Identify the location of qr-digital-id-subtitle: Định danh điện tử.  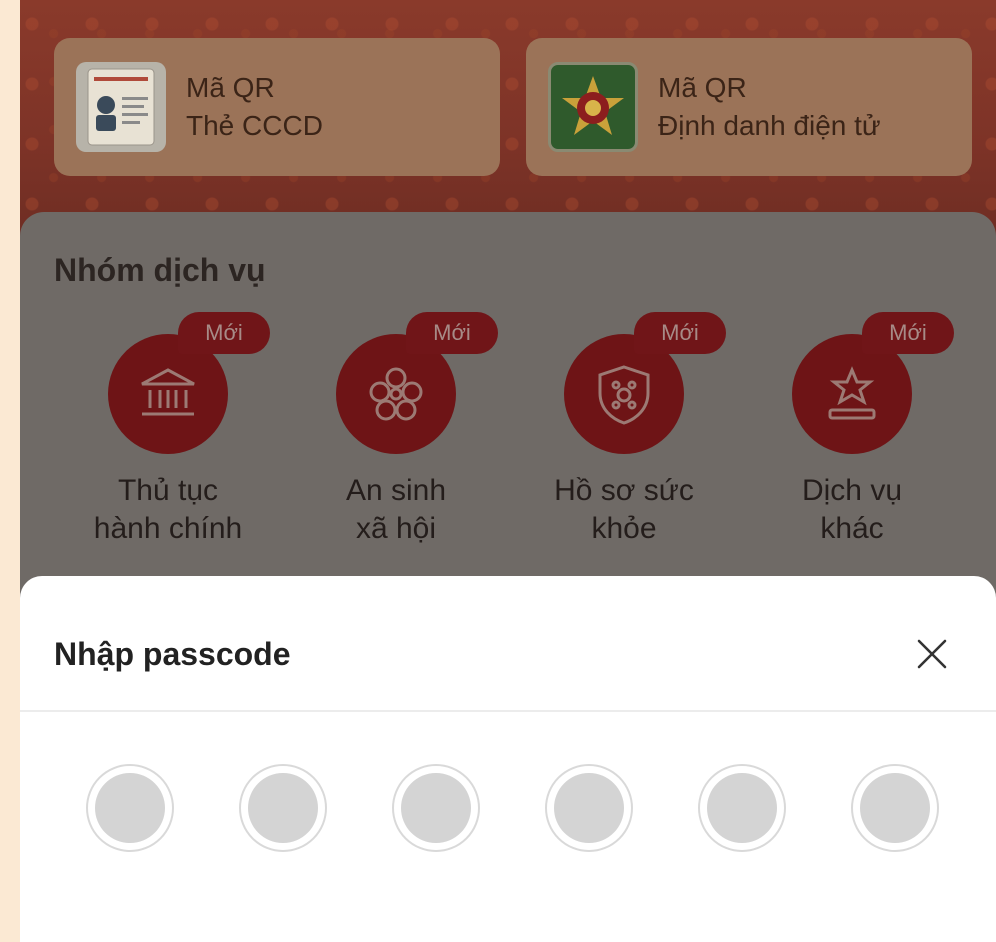
(769, 125).